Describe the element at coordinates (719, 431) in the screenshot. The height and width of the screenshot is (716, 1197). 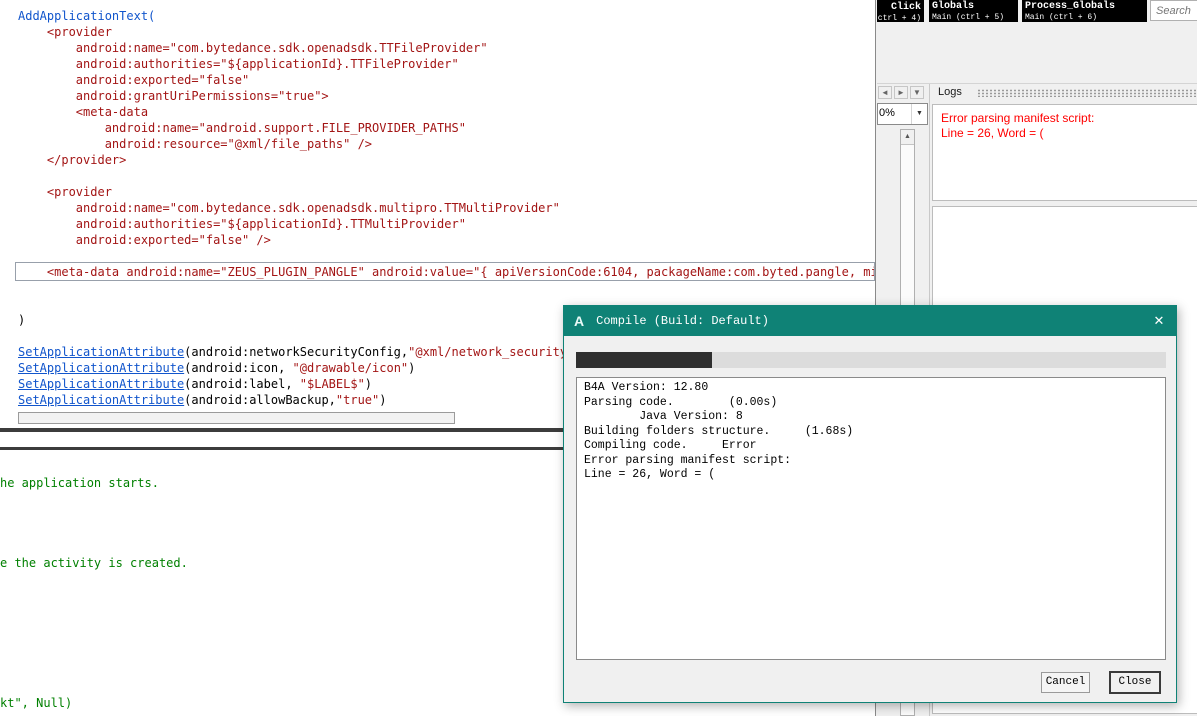
I see `compile-output-line: Building folders structure. (1.68s)` at that location.